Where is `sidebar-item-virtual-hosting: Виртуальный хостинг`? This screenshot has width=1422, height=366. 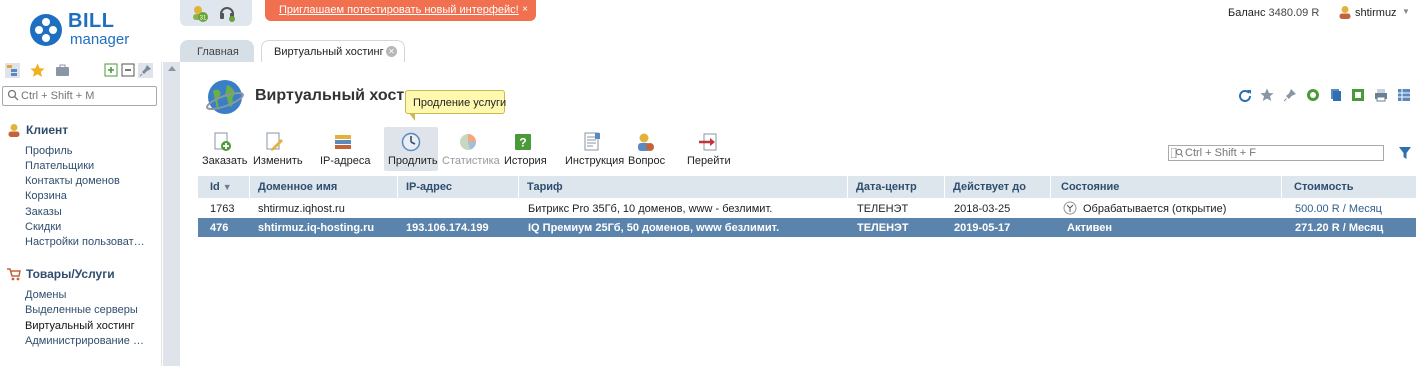 sidebar-item-virtual-hosting: Виртуальный хостинг is located at coordinates (80, 326).